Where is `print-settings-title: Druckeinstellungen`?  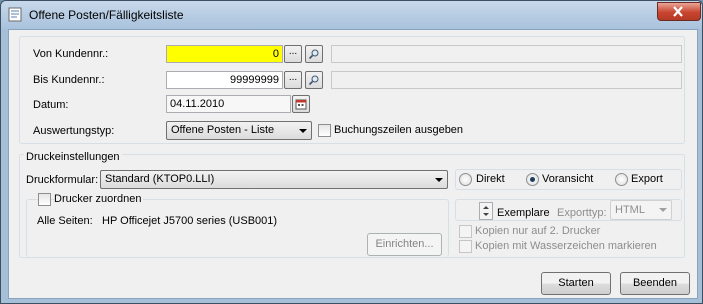
print-settings-title: Druckeinstellungen is located at coordinates (73, 157).